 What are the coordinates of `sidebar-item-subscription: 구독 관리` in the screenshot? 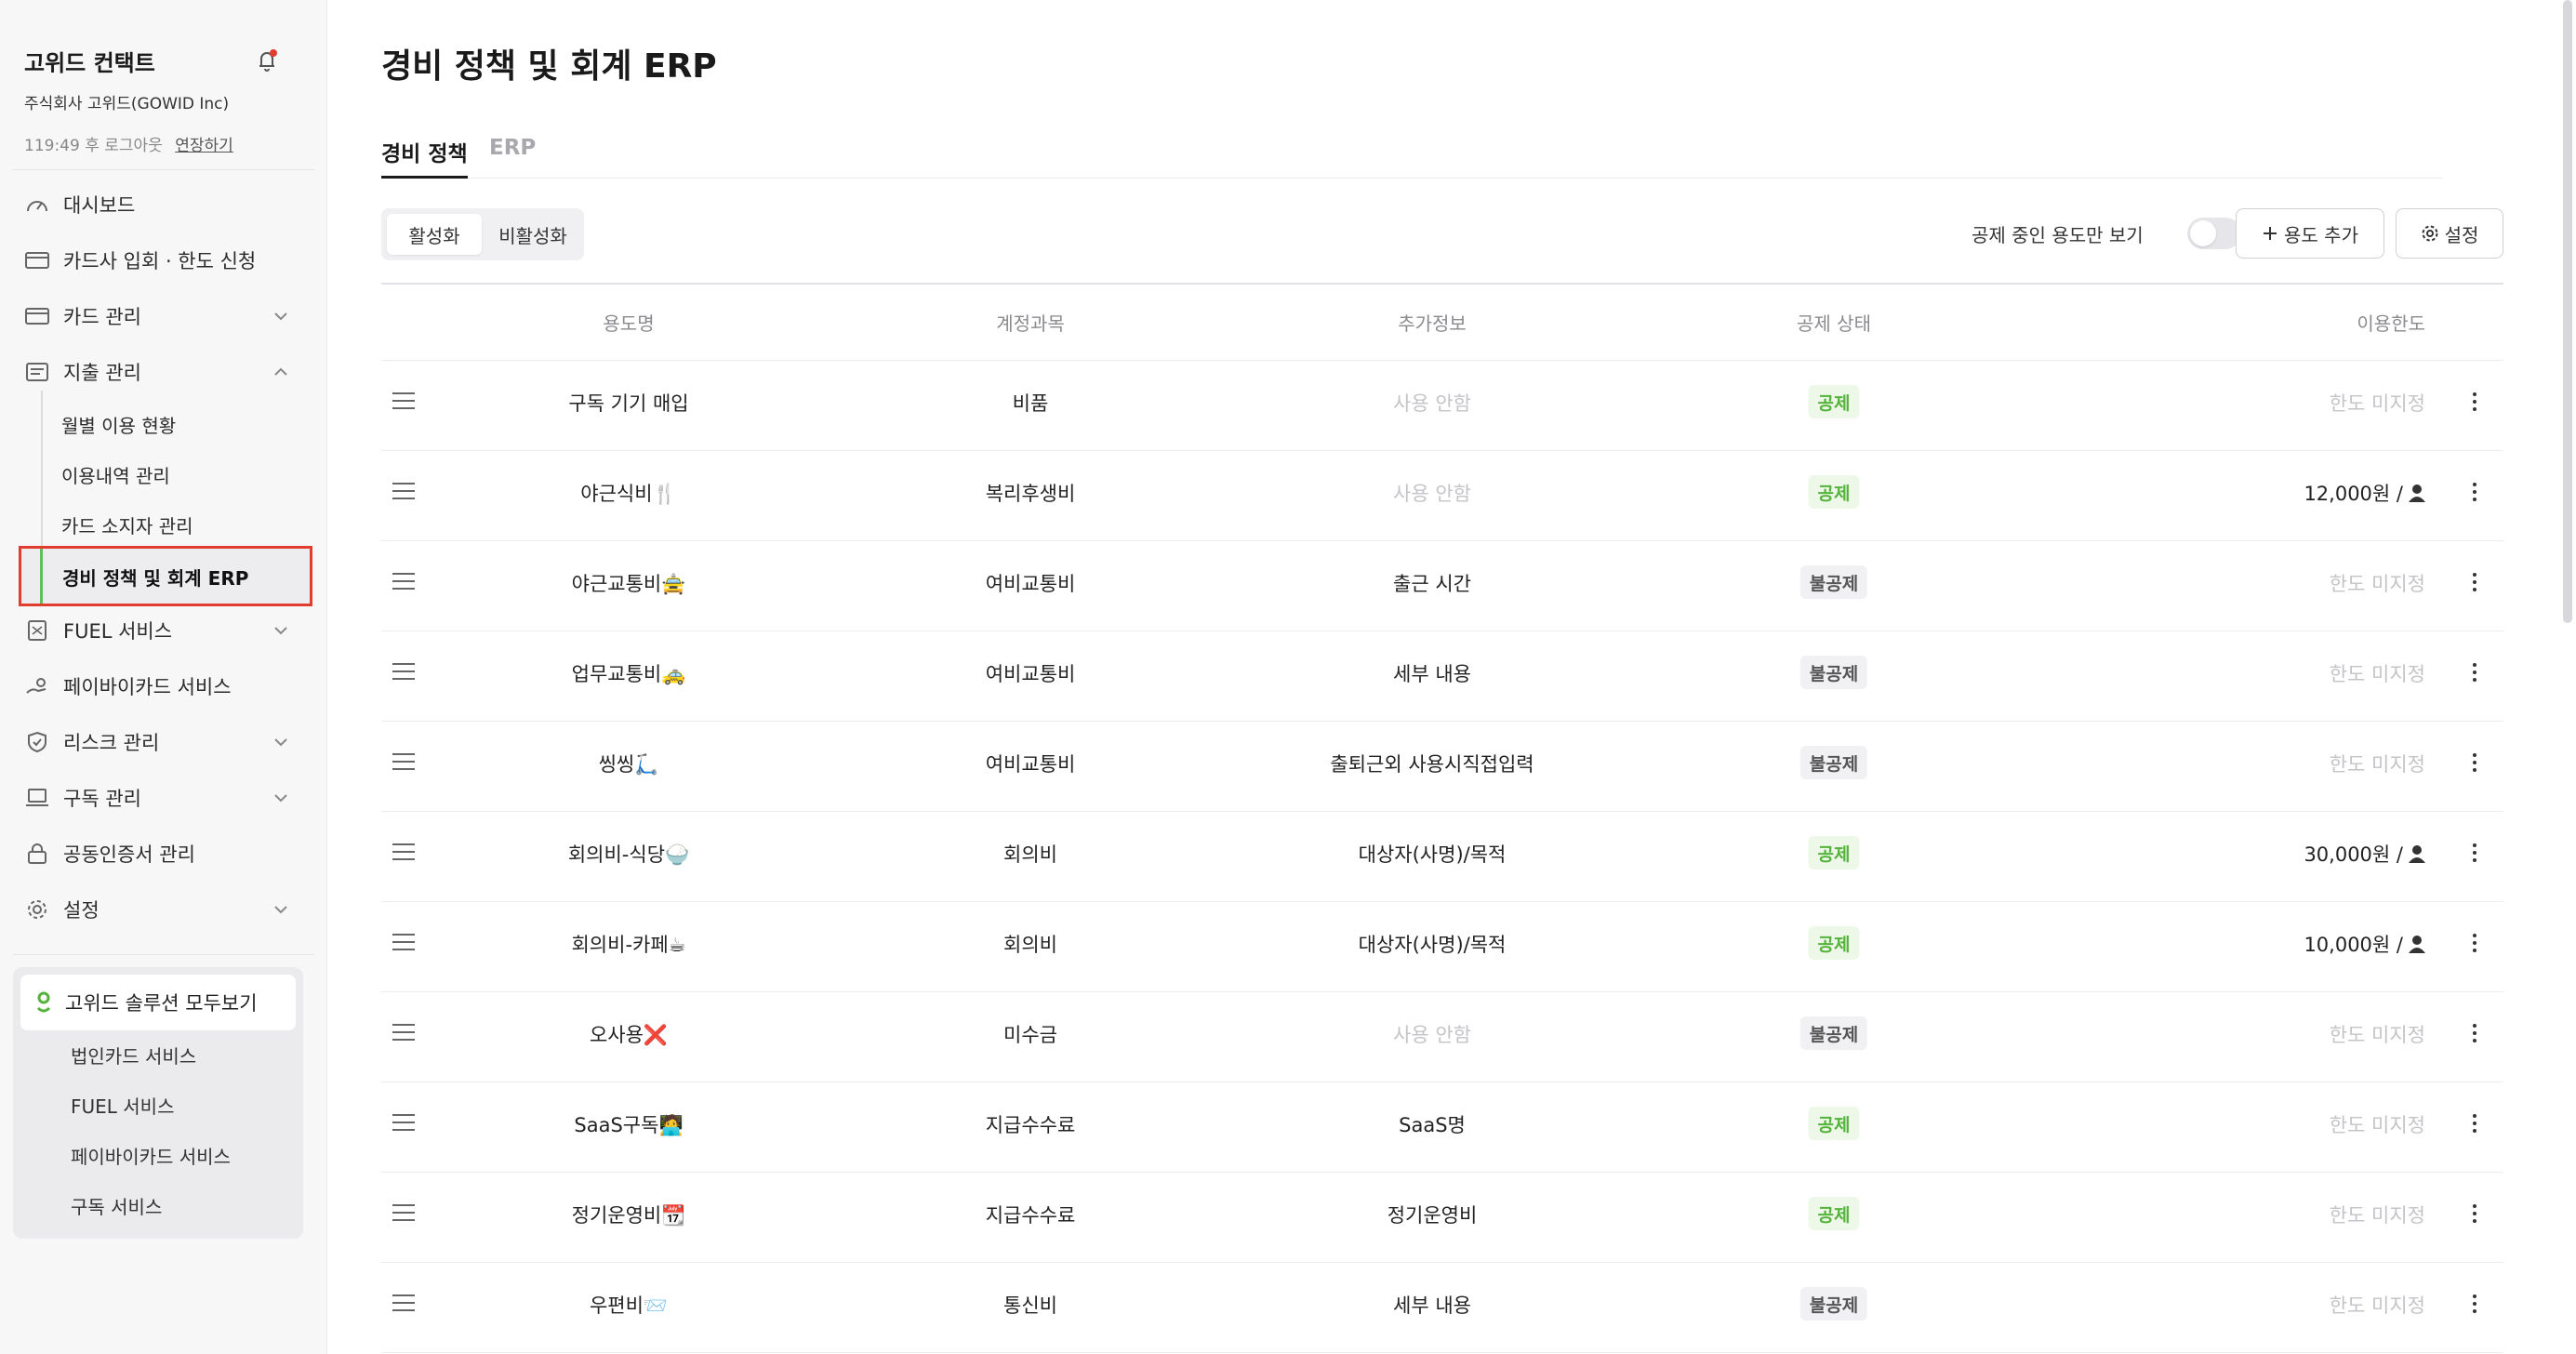 It's located at (161, 797).